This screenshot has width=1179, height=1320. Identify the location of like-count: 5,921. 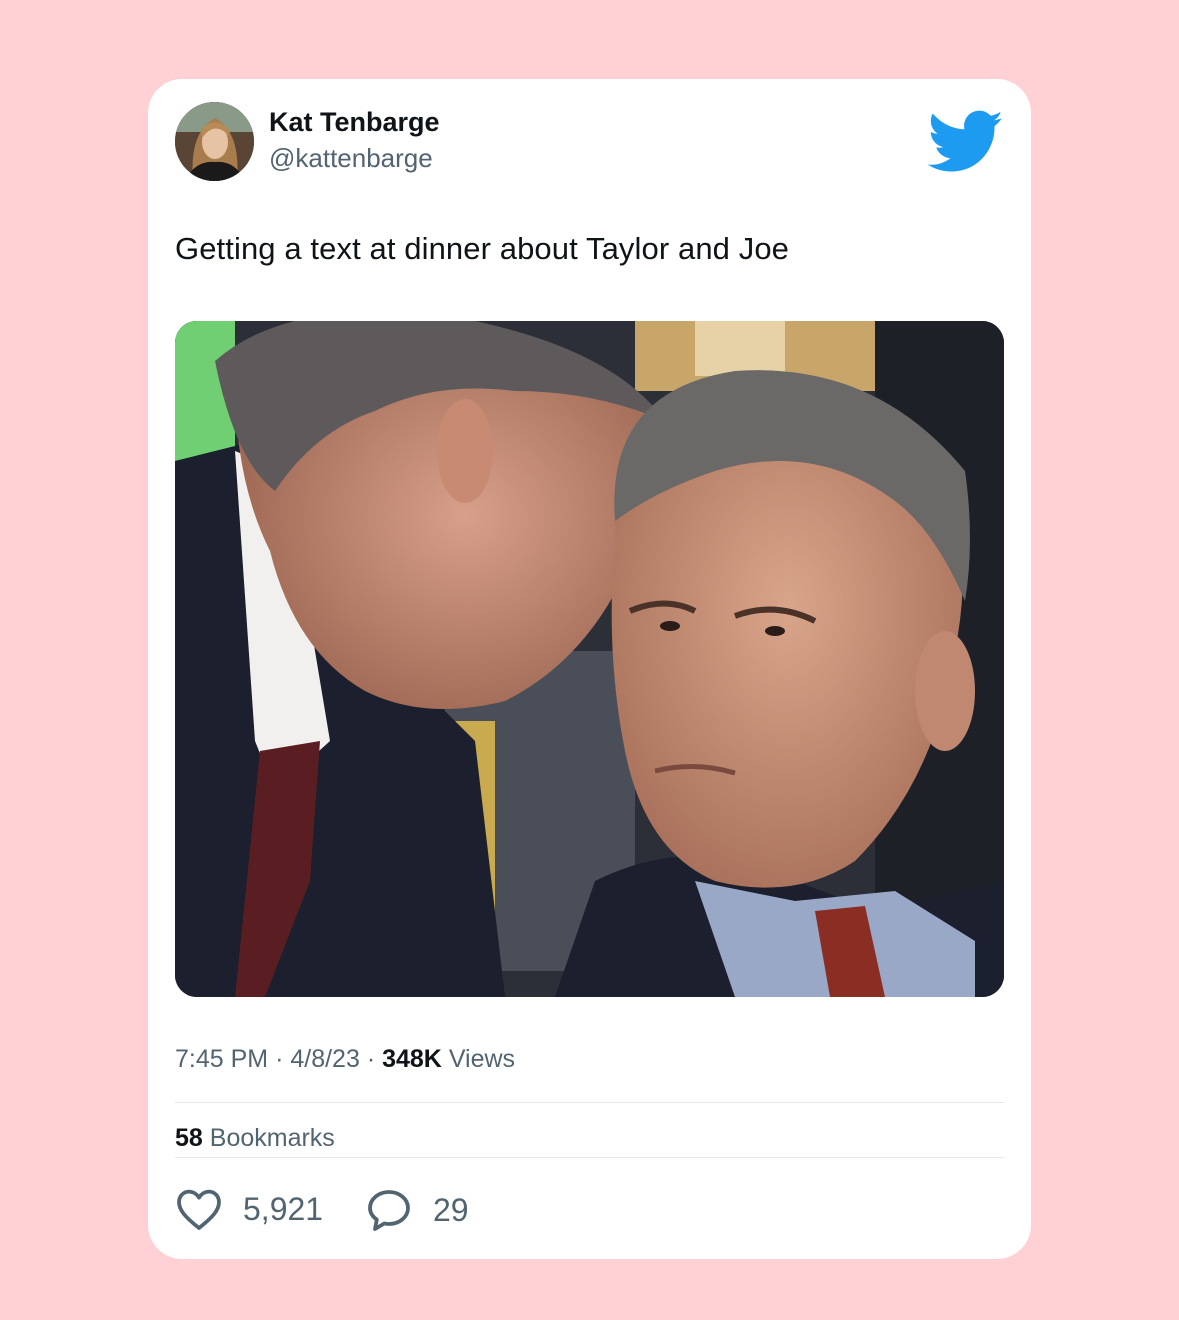
(283, 1208).